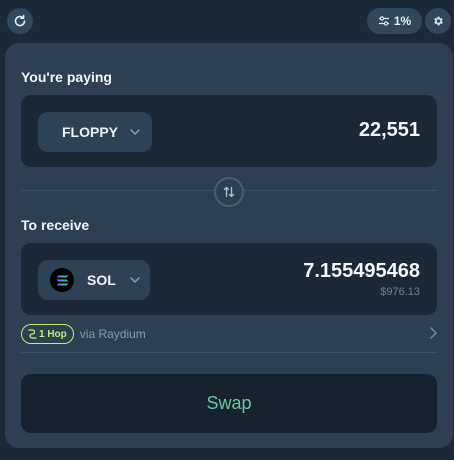  What do you see at coordinates (383, 21) in the screenshot?
I see `sliders-icon` at bounding box center [383, 21].